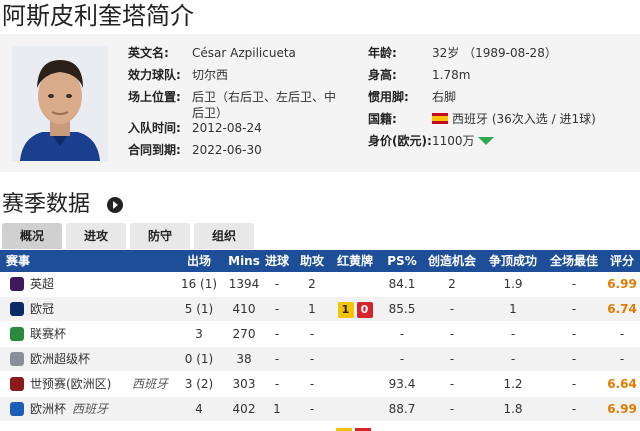  What do you see at coordinates (622, 384) in the screenshot?
I see `cell-rating: 6.64` at bounding box center [622, 384].